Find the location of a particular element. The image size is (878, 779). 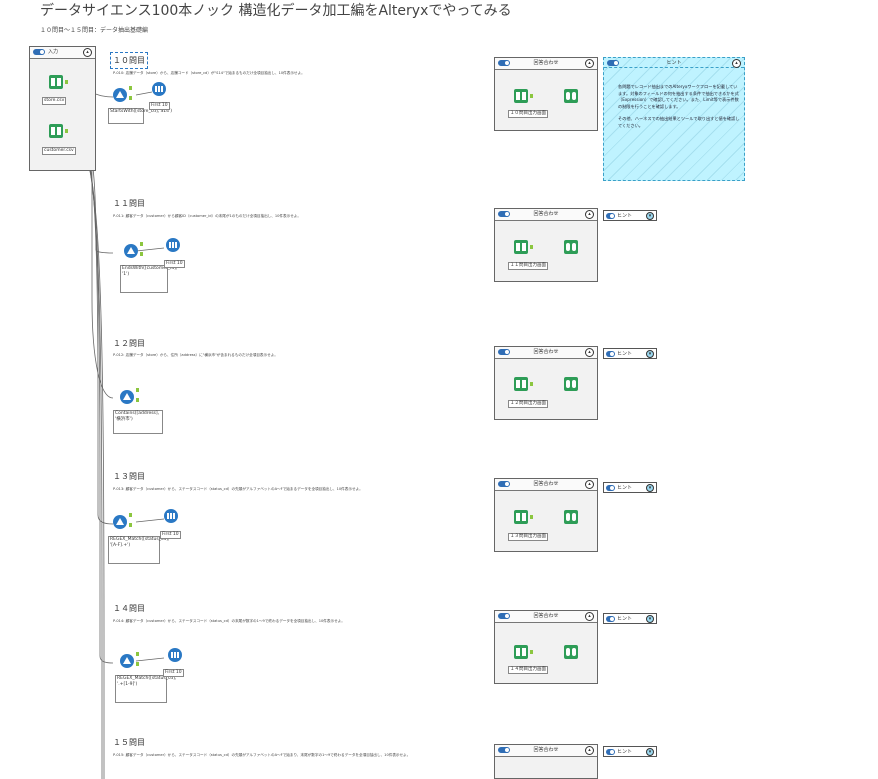

question-title: １３問目 is located at coordinates (129, 476).